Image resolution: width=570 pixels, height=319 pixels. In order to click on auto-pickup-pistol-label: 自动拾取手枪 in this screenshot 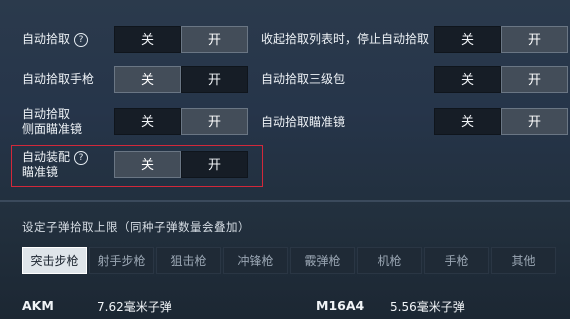, I will do `click(58, 79)`.